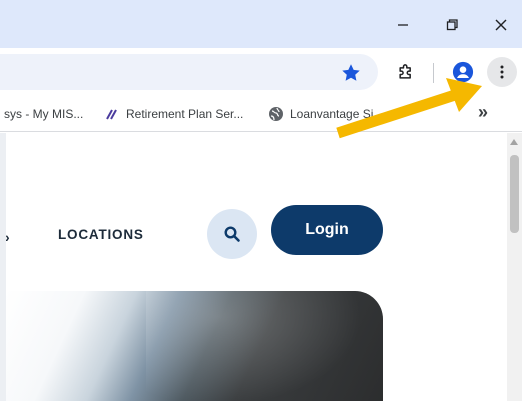 Image resolution: width=522 pixels, height=401 pixels. I want to click on bookmarks-overflow-button: », so click(483, 112).